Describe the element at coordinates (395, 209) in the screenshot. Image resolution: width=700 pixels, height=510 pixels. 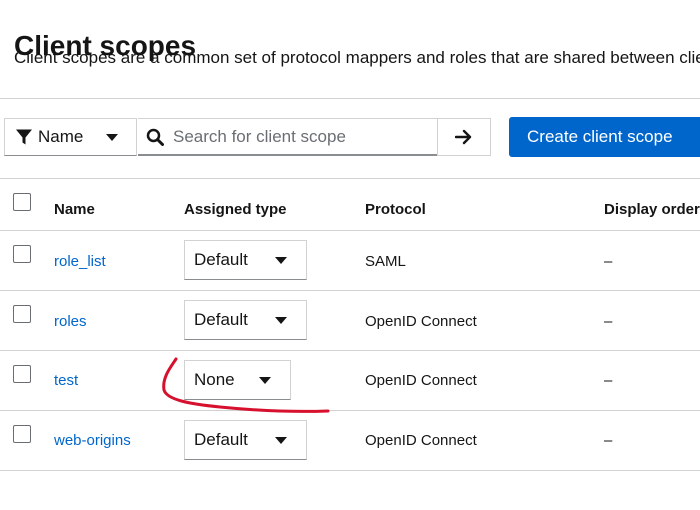
I see `column-header-protocol: Protocol` at that location.